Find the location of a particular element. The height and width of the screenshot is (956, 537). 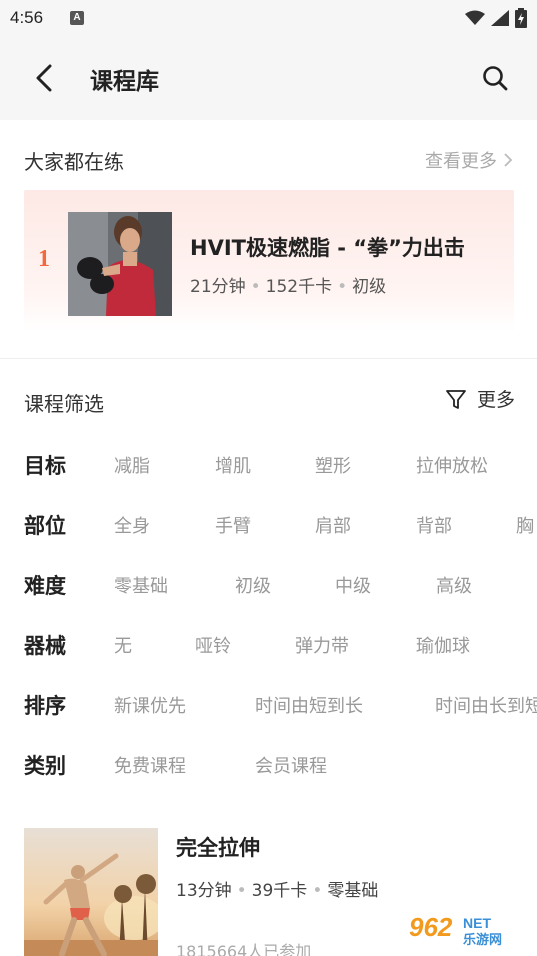

filter-label: 部位 is located at coordinates (45, 526).